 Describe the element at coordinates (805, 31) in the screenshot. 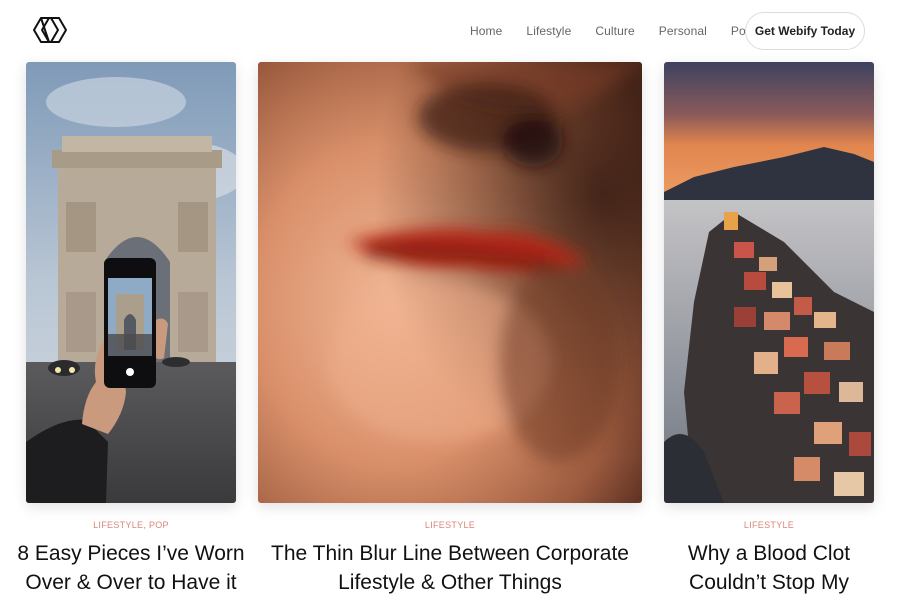

I see `get-webify-button: Get Webify Today` at that location.